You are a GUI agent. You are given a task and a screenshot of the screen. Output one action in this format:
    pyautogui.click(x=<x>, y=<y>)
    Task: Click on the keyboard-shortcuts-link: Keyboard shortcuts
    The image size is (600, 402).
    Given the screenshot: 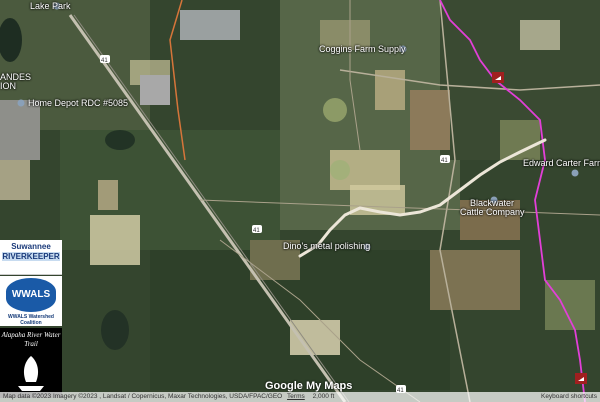 What is the action you would take?
    pyautogui.click(x=569, y=397)
    